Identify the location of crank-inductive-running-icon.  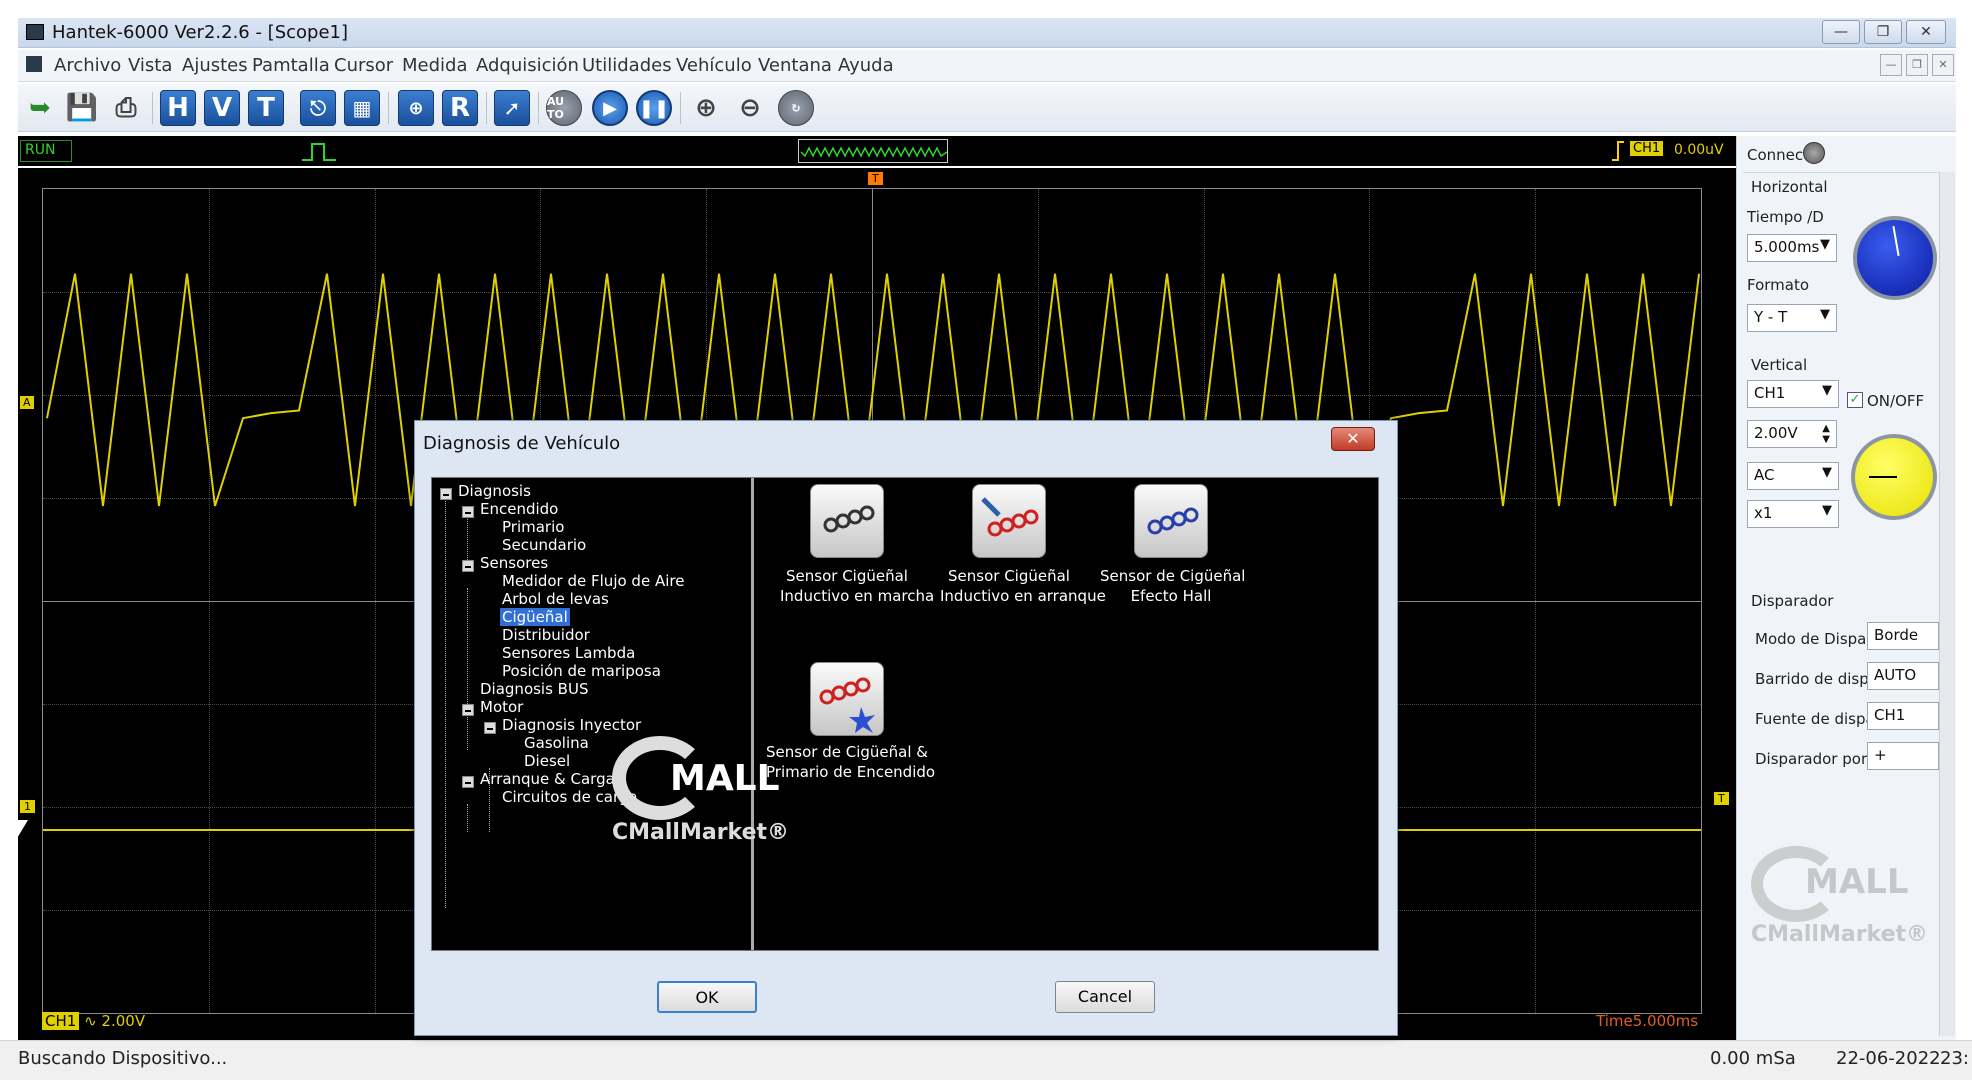
(847, 521).